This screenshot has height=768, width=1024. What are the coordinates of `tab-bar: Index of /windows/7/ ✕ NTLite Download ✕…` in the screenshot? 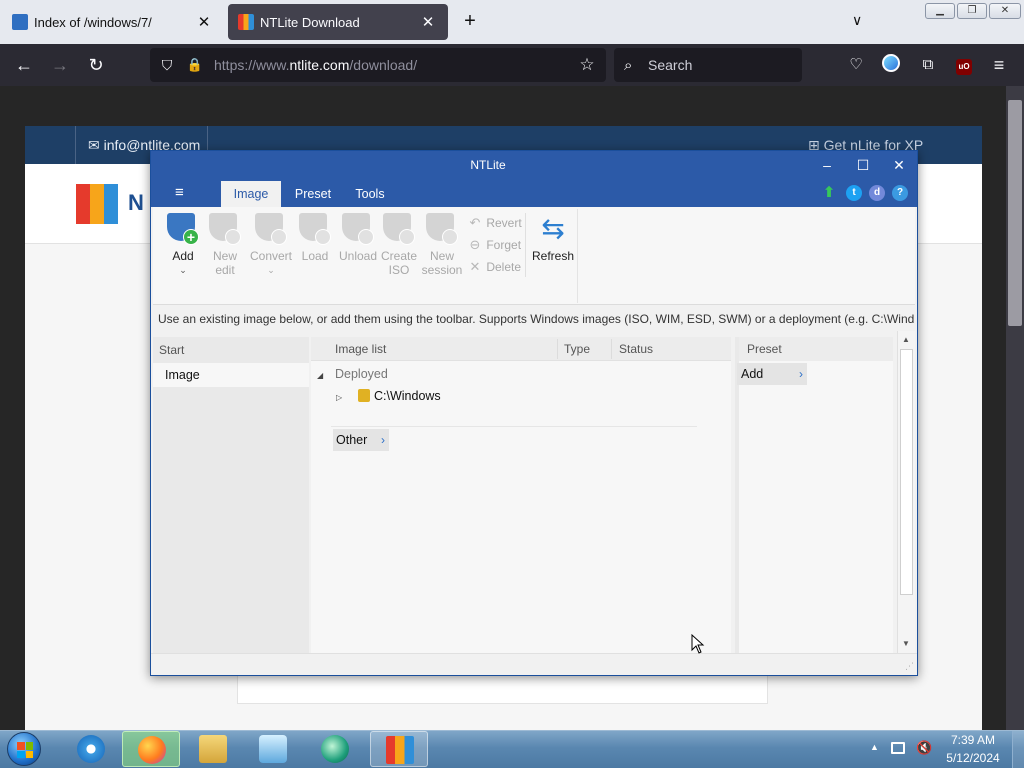 It's located at (512, 22).